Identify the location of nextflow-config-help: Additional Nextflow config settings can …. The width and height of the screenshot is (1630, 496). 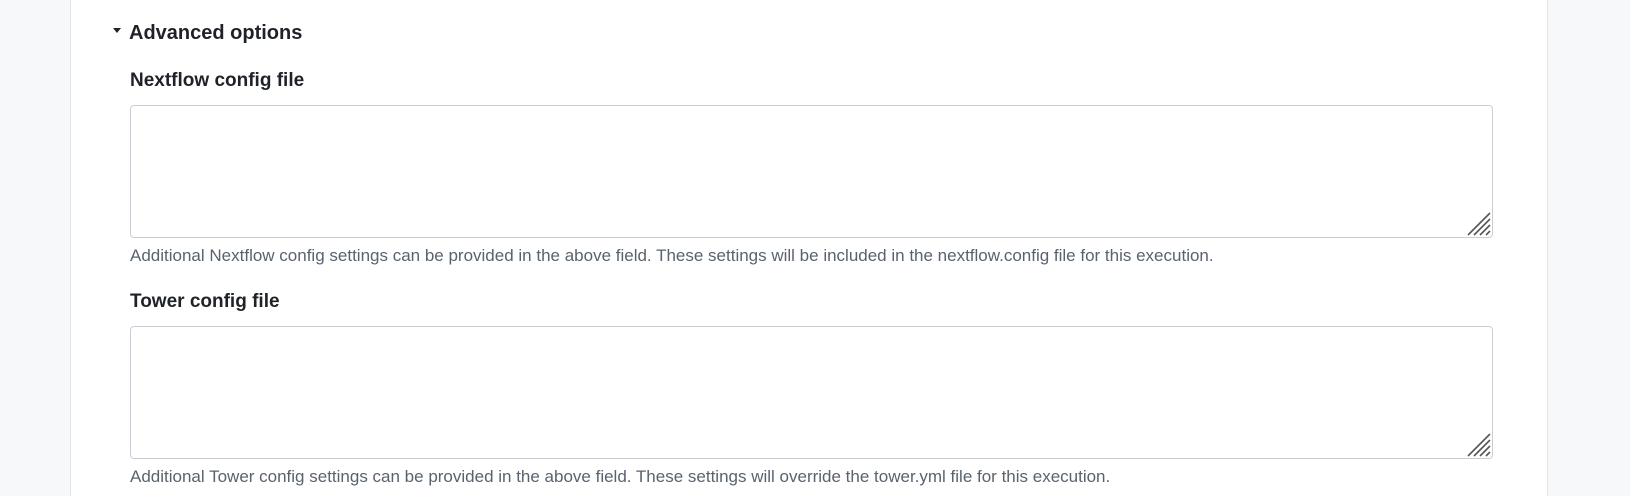
(672, 255).